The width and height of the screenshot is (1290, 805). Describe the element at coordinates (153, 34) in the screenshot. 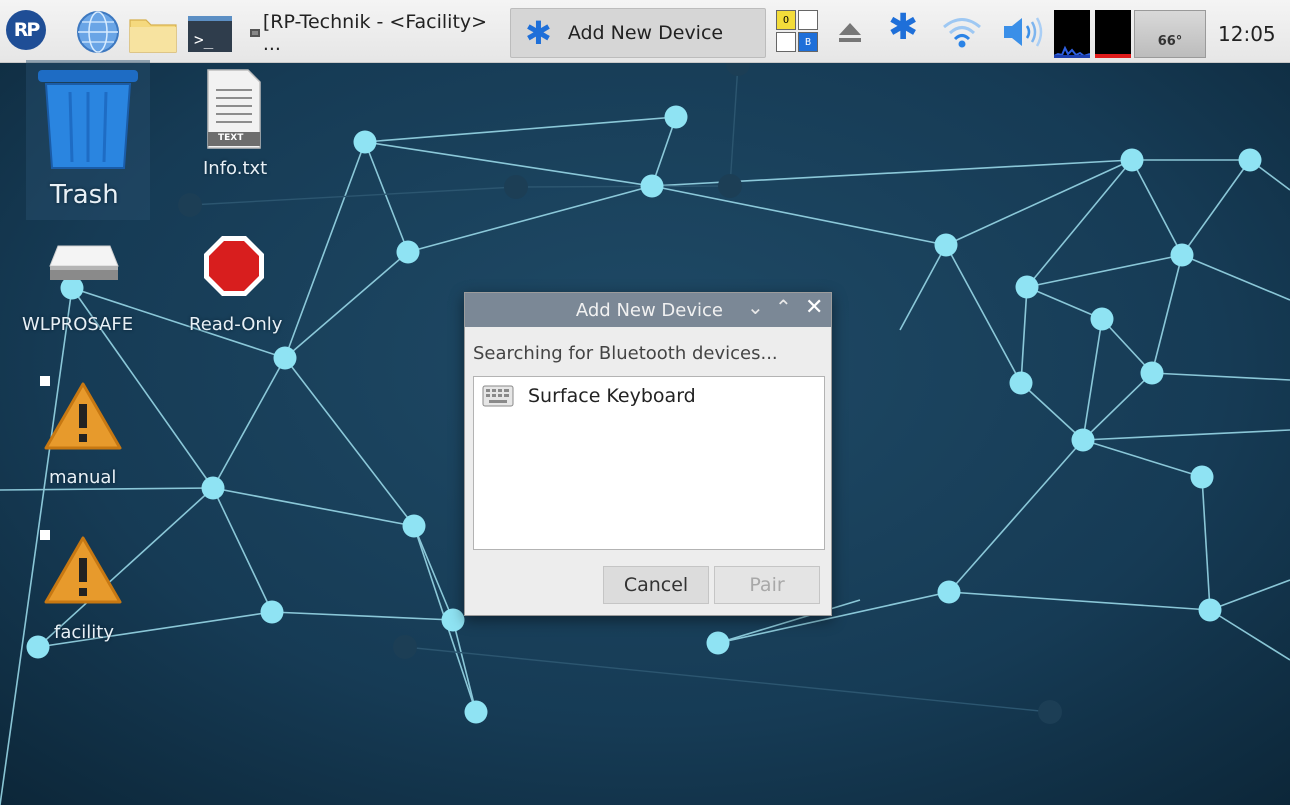

I see `folder-icon` at that location.